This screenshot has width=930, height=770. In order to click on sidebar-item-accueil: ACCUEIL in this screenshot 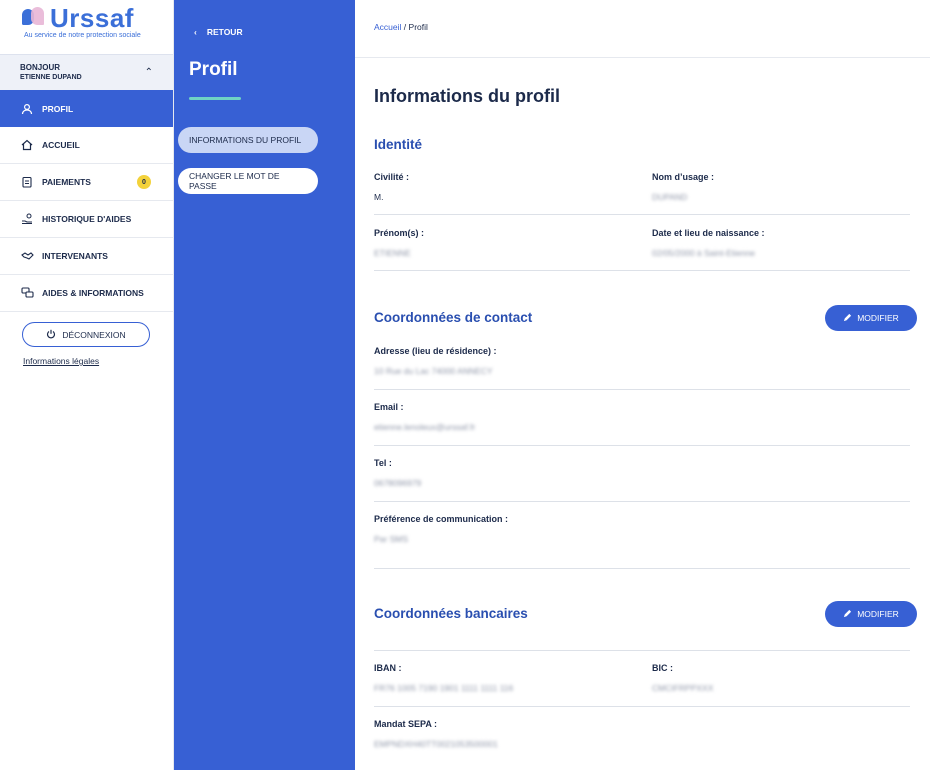, I will do `click(86, 145)`.